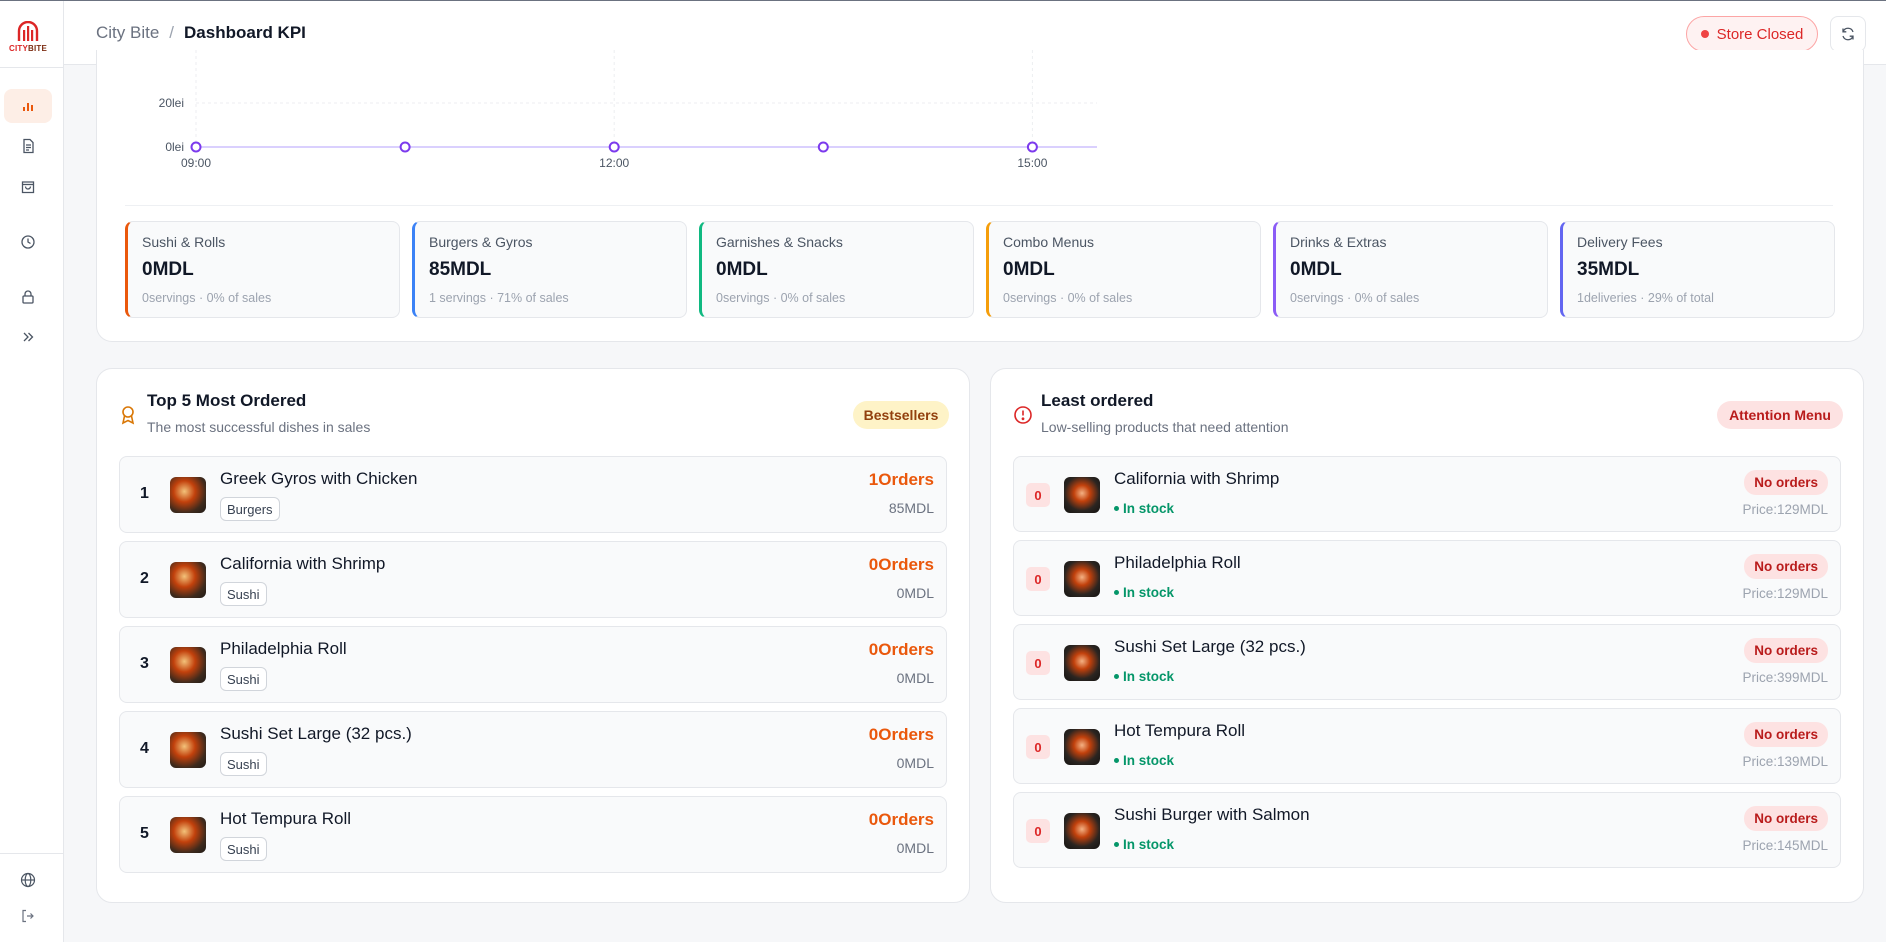 The image size is (1886, 942). I want to click on item-price: Price:399MDL, so click(1785, 677).